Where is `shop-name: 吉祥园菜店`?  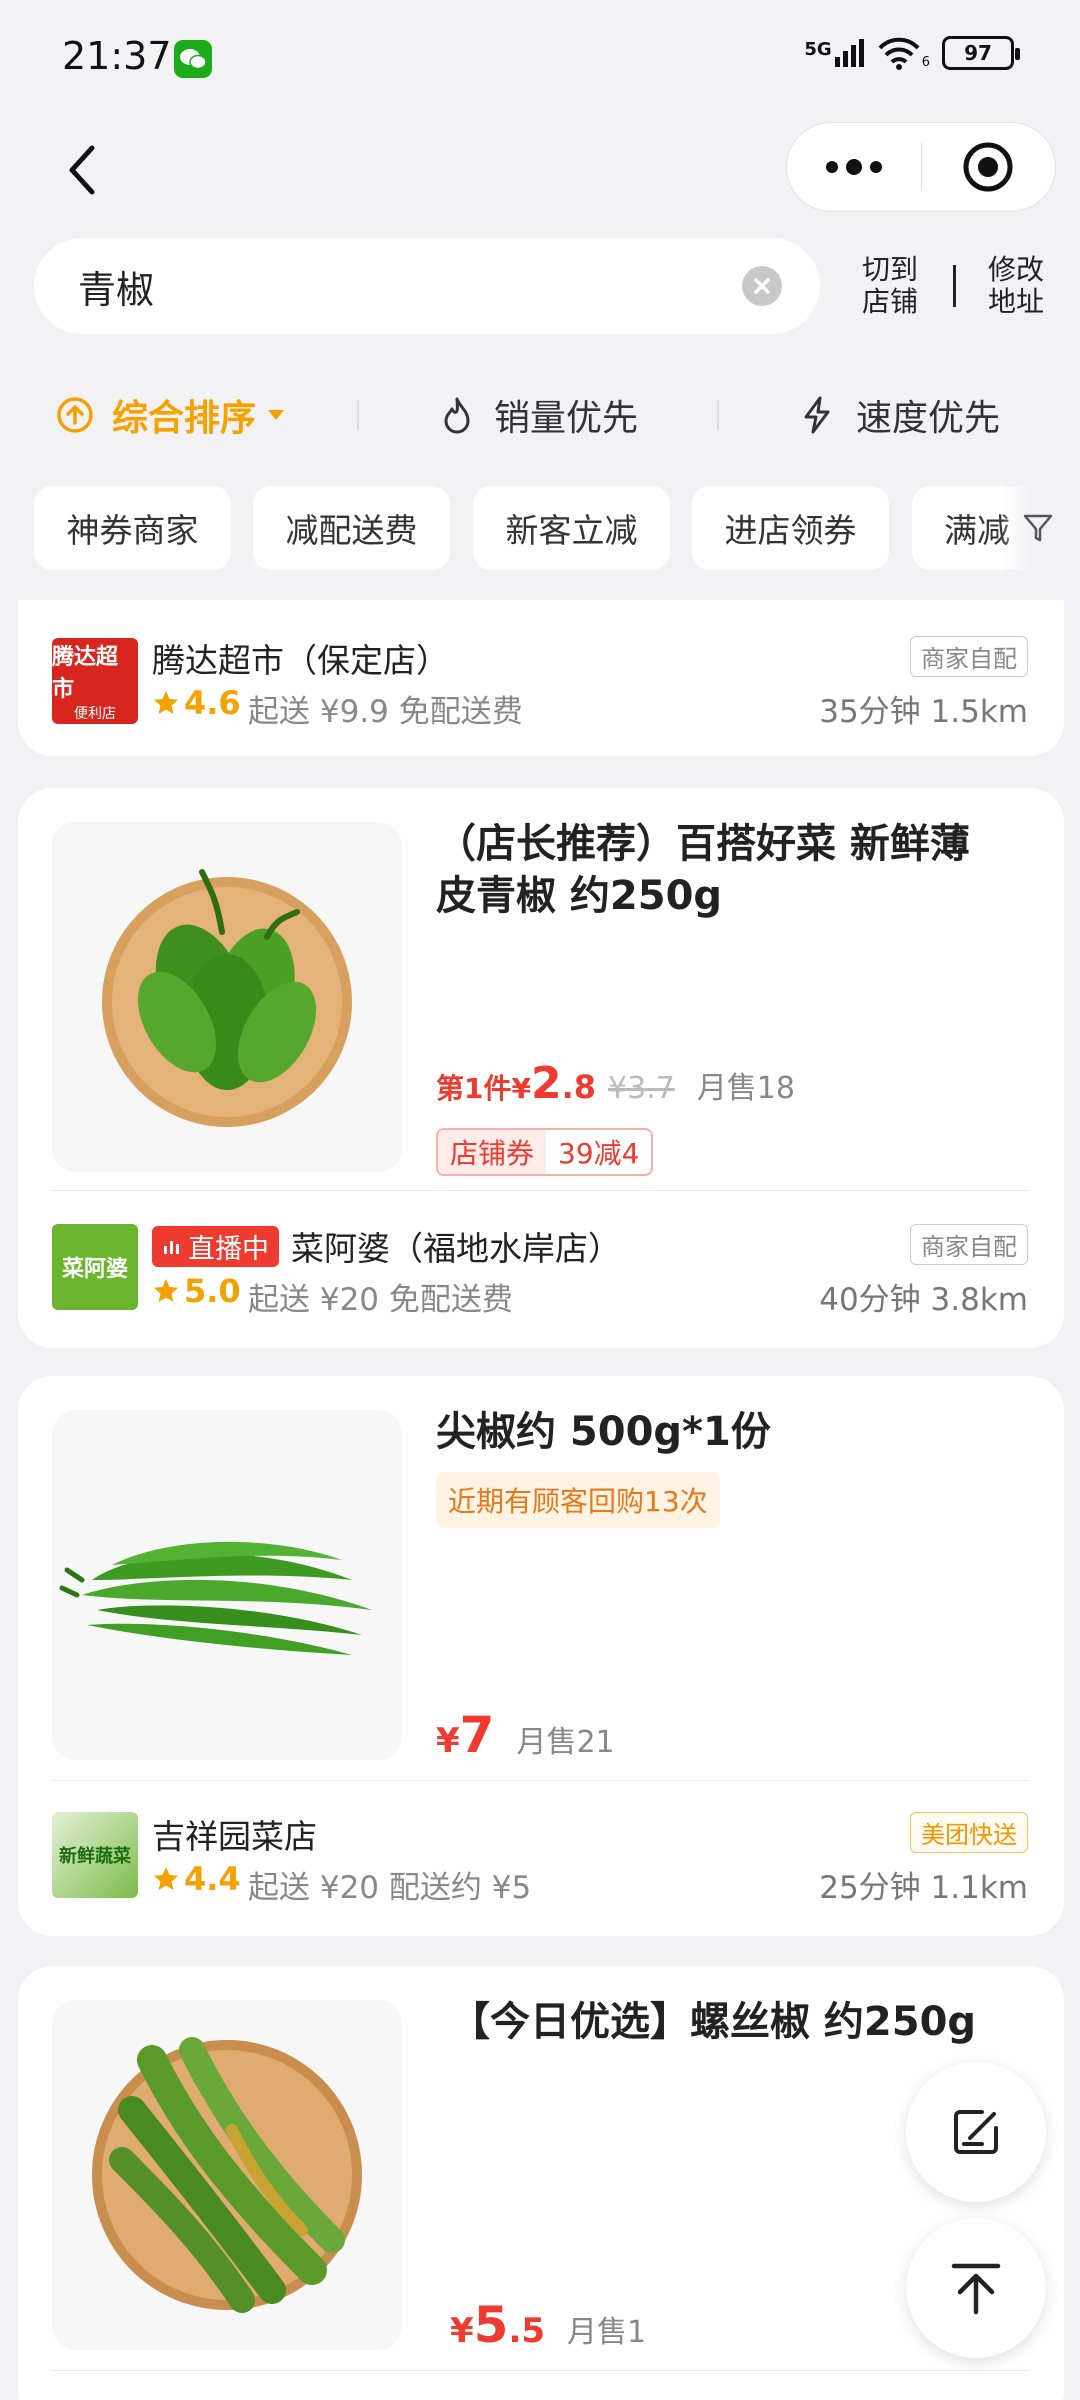 shop-name: 吉祥园菜店 is located at coordinates (234, 1836).